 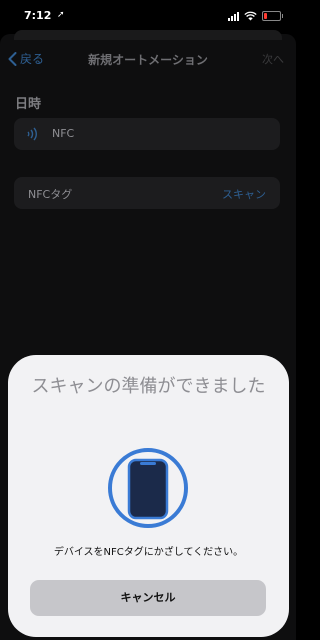 I want to click on wifi-icon, so click(x=250, y=16).